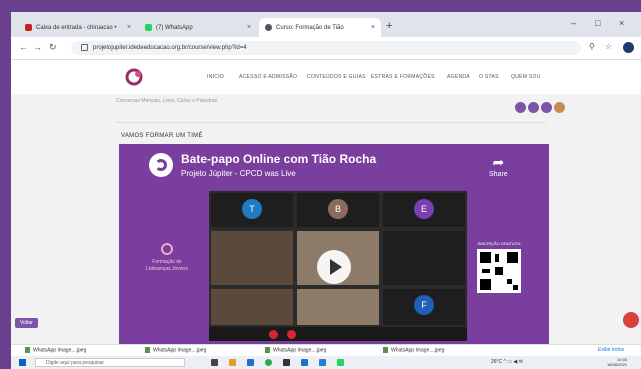 The height and width of the screenshot is (369, 641). What do you see at coordinates (403, 77) in the screenshot?
I see `nav-item-formacoes: ESTRAS E FORMAÇÕES` at bounding box center [403, 77].